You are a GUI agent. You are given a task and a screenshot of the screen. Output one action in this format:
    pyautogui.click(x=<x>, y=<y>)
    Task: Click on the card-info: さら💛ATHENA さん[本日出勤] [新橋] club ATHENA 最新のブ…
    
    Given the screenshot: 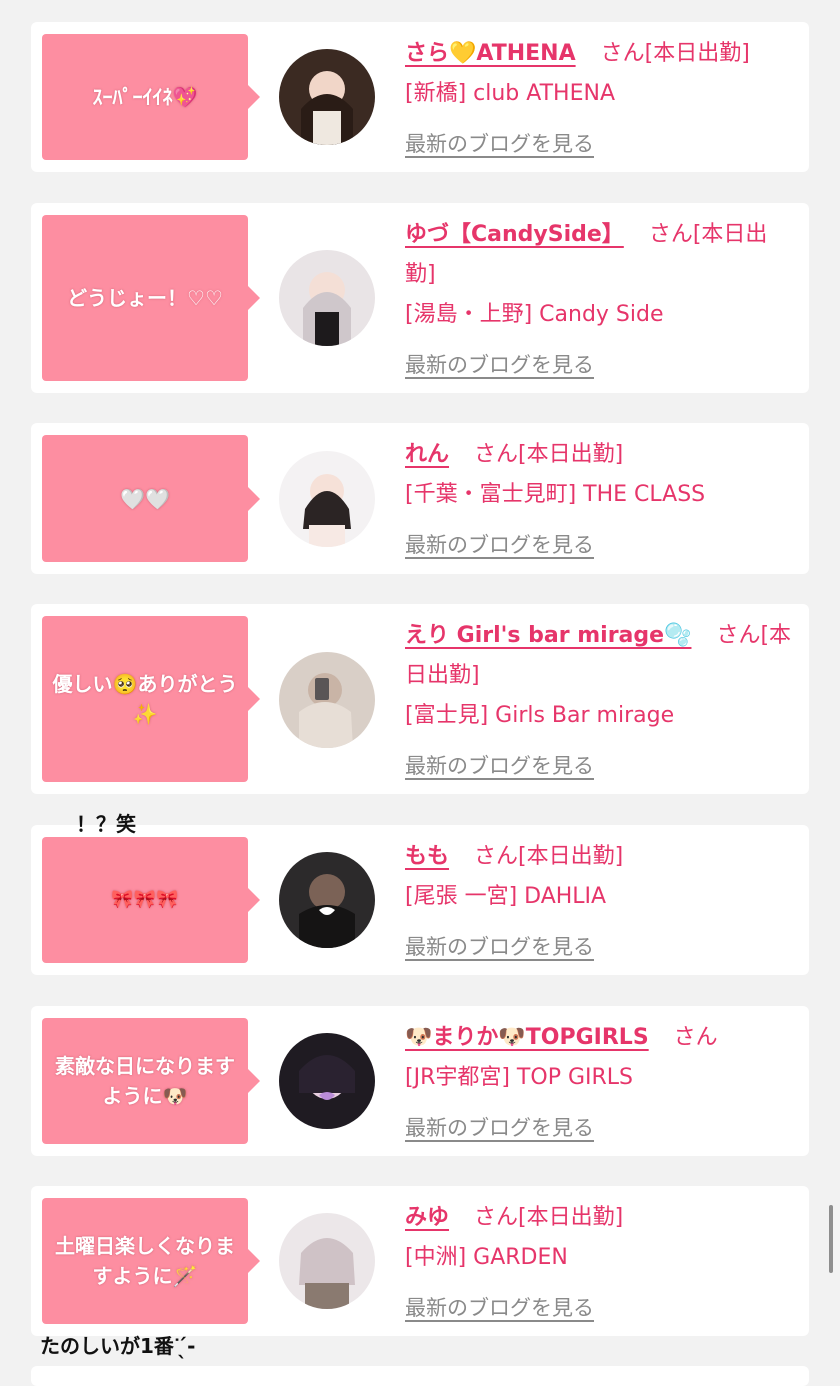 What is the action you would take?
    pyautogui.click(x=601, y=99)
    